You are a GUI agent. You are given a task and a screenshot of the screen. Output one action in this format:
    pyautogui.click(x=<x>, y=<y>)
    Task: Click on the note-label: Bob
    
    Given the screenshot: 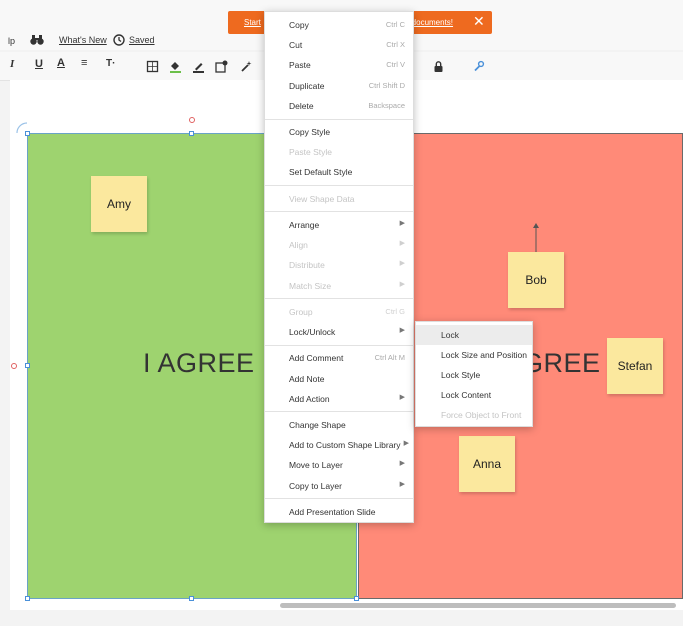 What is the action you would take?
    pyautogui.click(x=536, y=280)
    